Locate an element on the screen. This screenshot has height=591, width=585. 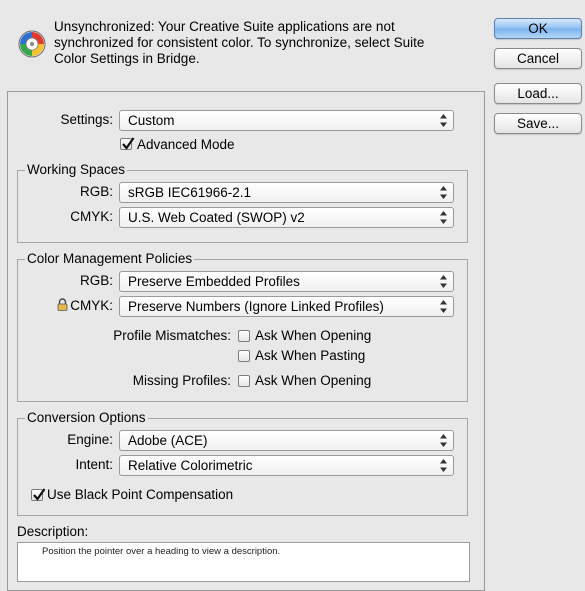
mismatch-ask-pasting-checkbox is located at coordinates (244, 356).